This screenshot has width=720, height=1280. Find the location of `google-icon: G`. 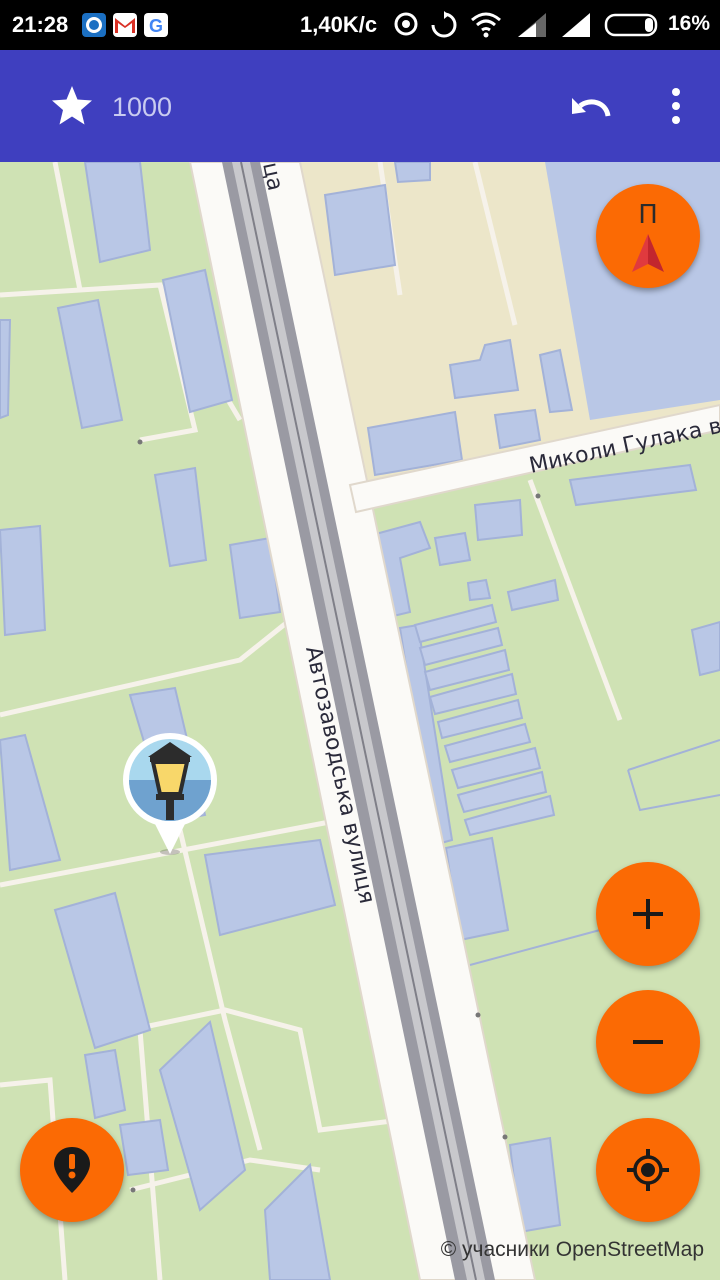

google-icon: G is located at coordinates (156, 25).